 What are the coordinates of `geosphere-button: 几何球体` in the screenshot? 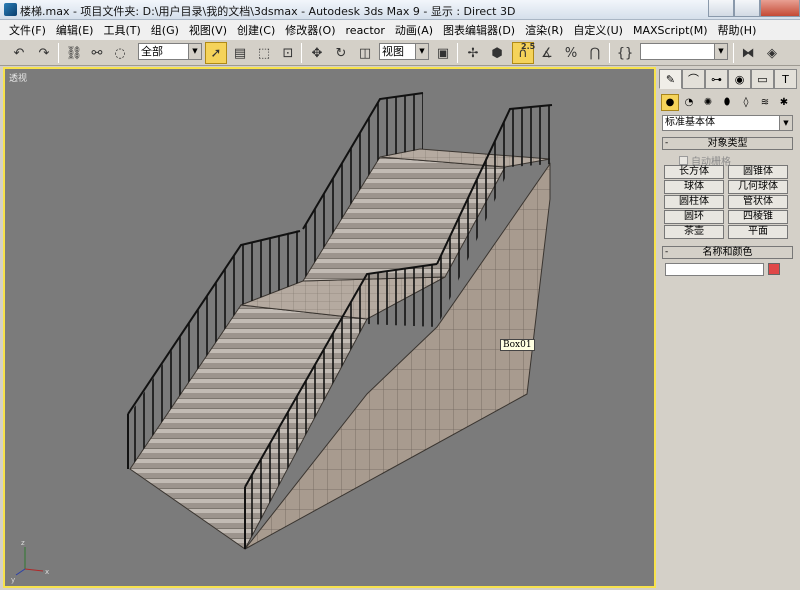 It's located at (758, 187).